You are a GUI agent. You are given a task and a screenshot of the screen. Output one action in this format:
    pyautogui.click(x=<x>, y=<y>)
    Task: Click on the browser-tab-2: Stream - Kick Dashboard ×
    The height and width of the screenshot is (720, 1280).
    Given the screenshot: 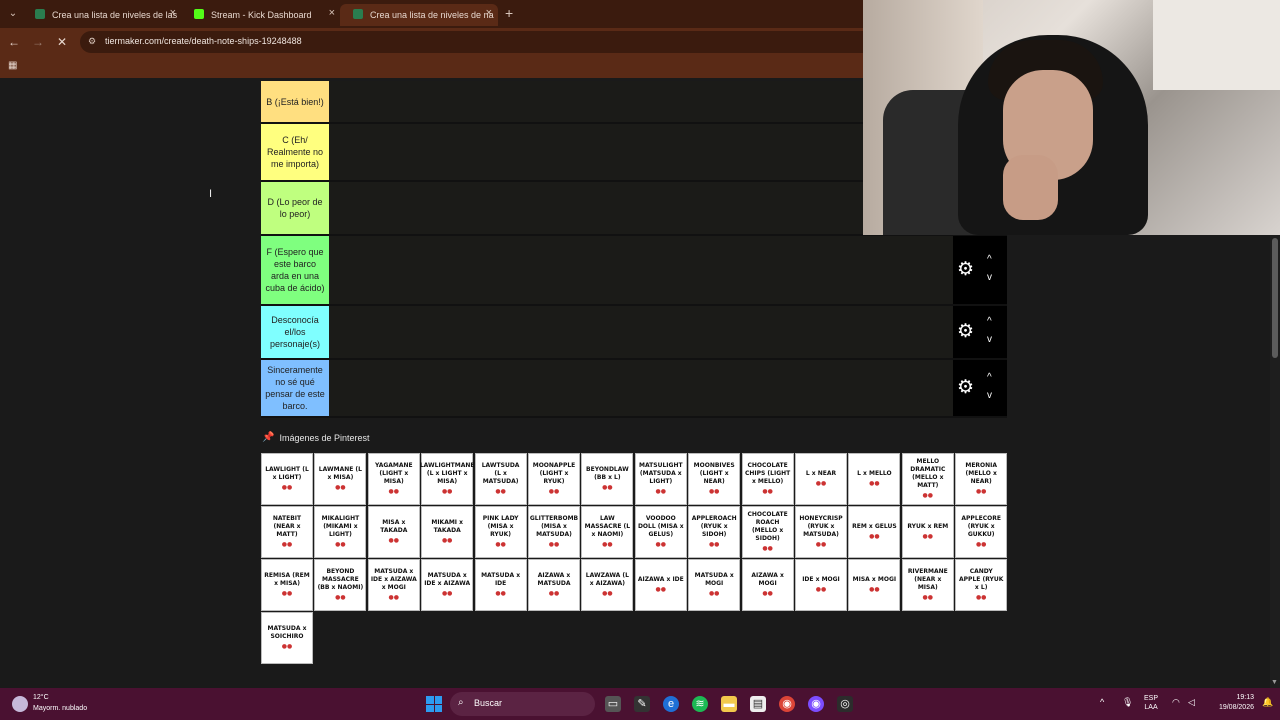 What is the action you would take?
    pyautogui.click(x=261, y=15)
    